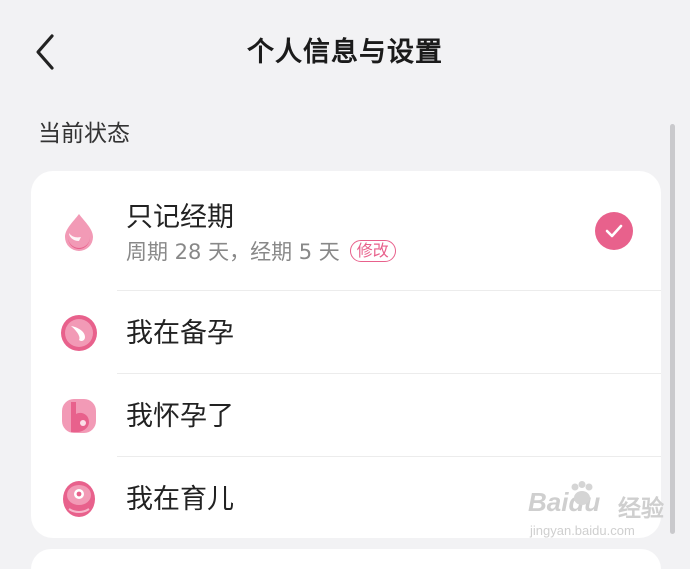  I want to click on baidu-jingyan-watermark: Baidu 经验 jingyan.baidu.com, so click(603, 513).